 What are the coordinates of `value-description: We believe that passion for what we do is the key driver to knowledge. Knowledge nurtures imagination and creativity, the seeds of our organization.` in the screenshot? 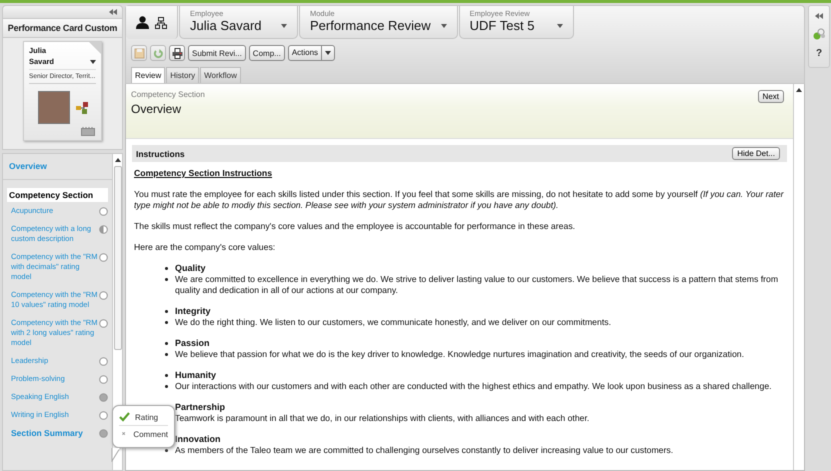 It's located at (474, 354).